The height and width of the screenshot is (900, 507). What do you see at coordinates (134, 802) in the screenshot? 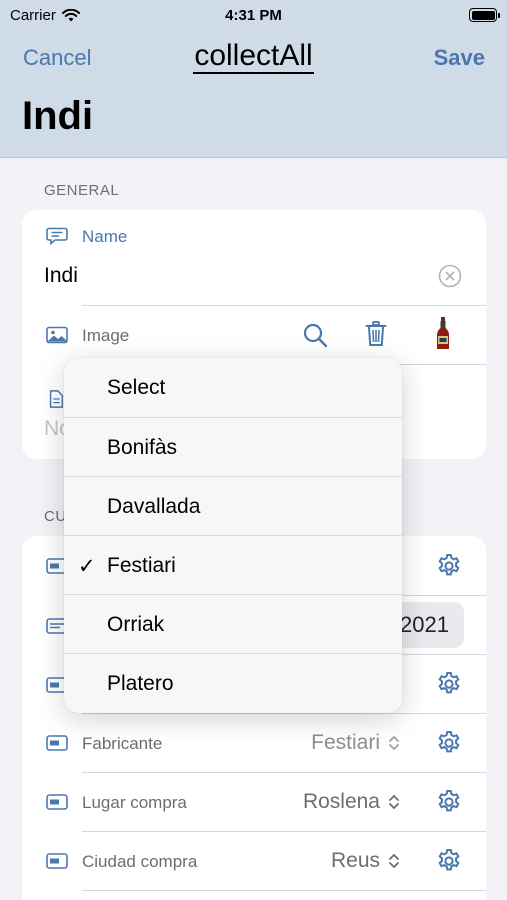
I see `custom-label: Lugar compra` at bounding box center [134, 802].